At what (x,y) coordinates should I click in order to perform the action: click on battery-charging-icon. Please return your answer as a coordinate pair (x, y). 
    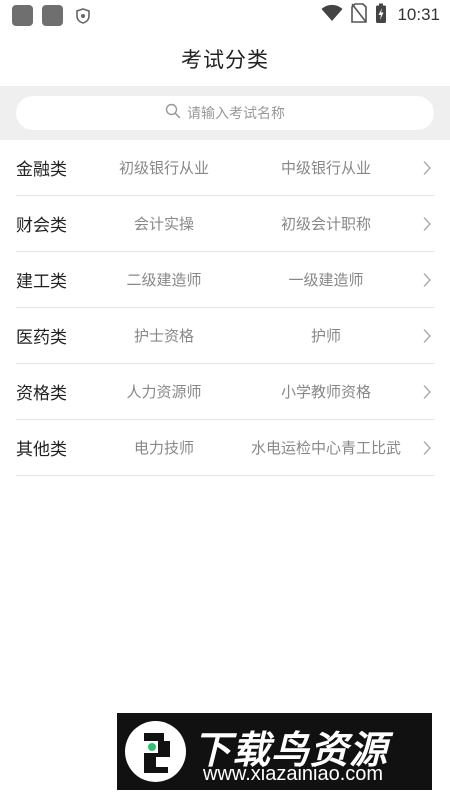
    Looking at the image, I should click on (381, 15).